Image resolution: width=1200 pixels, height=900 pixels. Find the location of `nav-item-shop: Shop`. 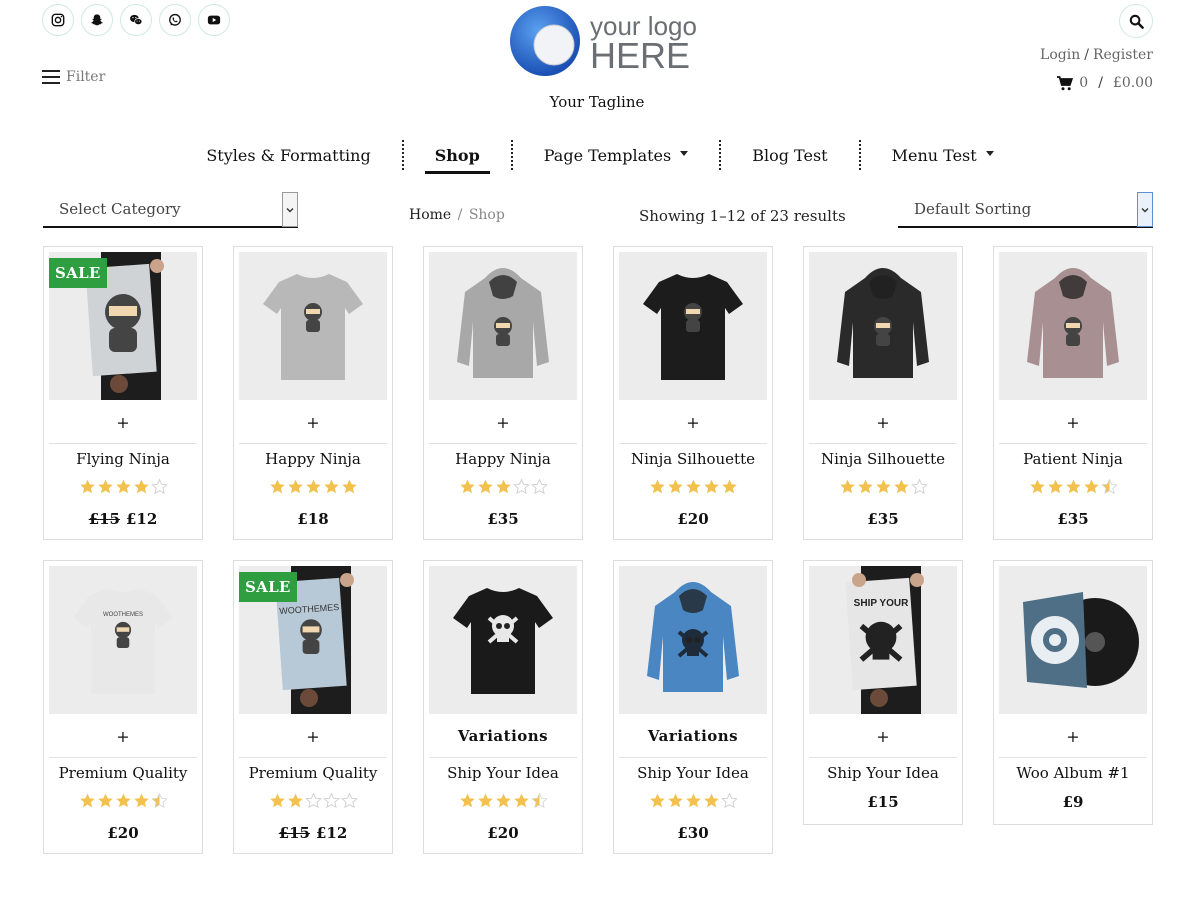

nav-item-shop: Shop is located at coordinates (457, 156).